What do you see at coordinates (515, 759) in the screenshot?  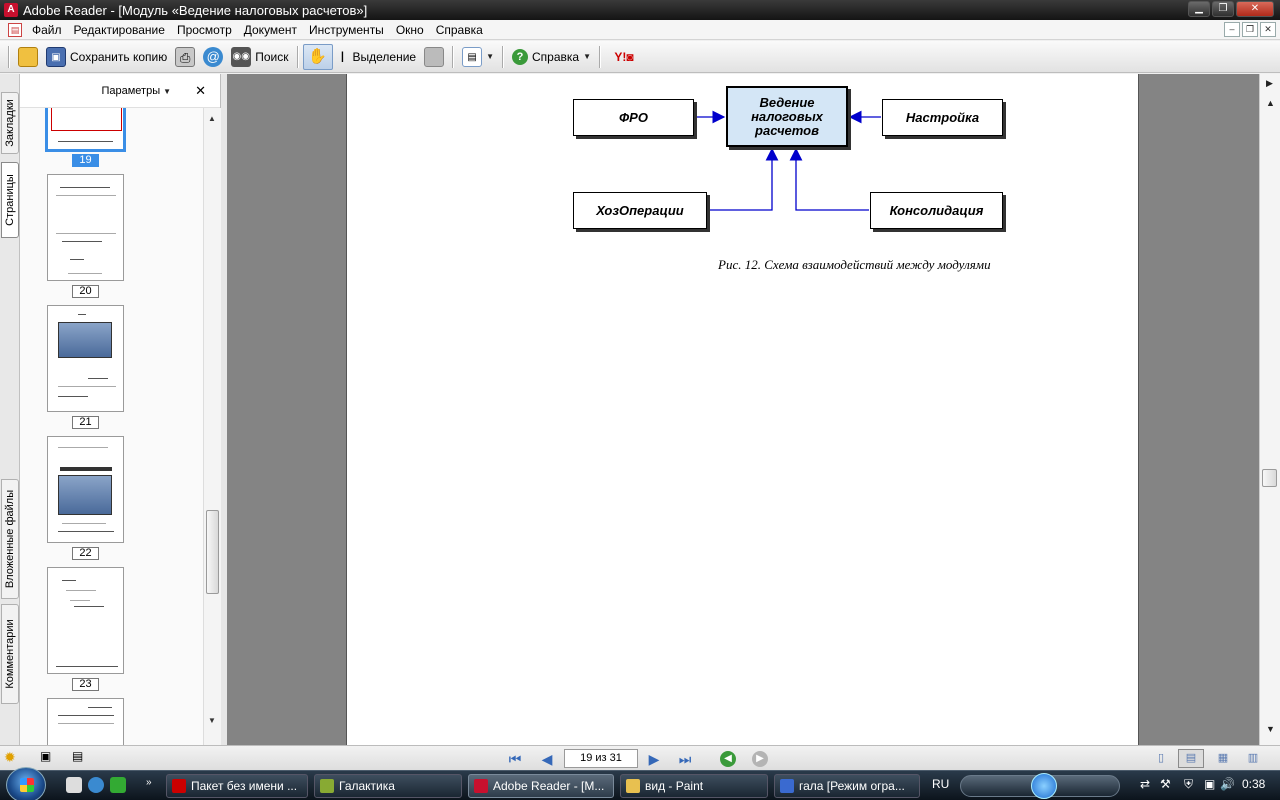 I see `first-page-button: ⏮` at bounding box center [515, 759].